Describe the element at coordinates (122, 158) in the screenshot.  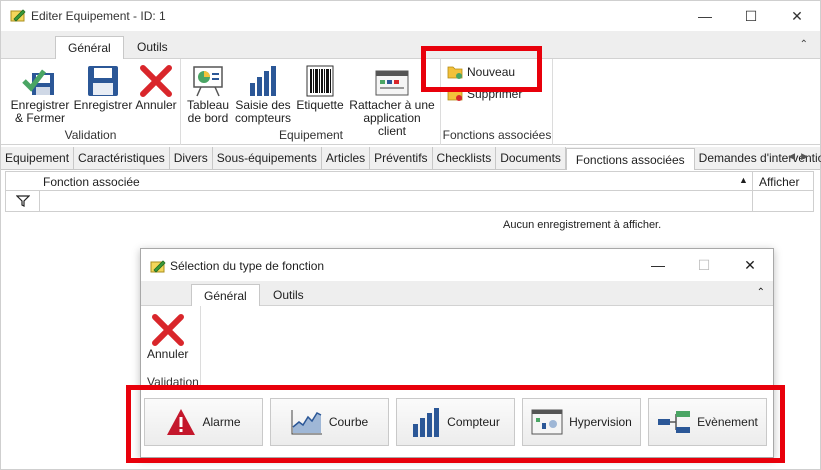
I see `tab-caracteristiques: Caractéristiques` at that location.